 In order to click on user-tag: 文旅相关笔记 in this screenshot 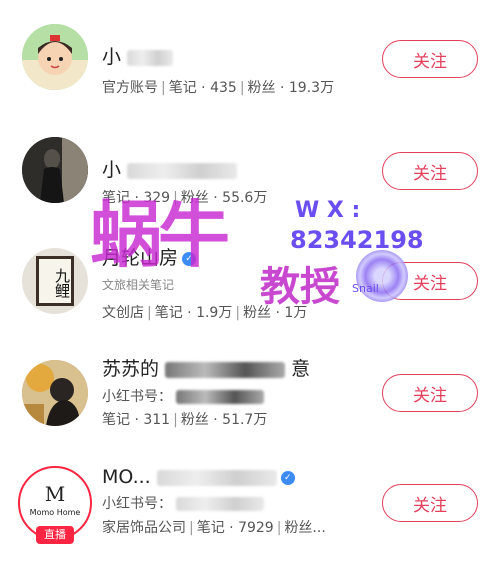, I will do `click(138, 285)`.